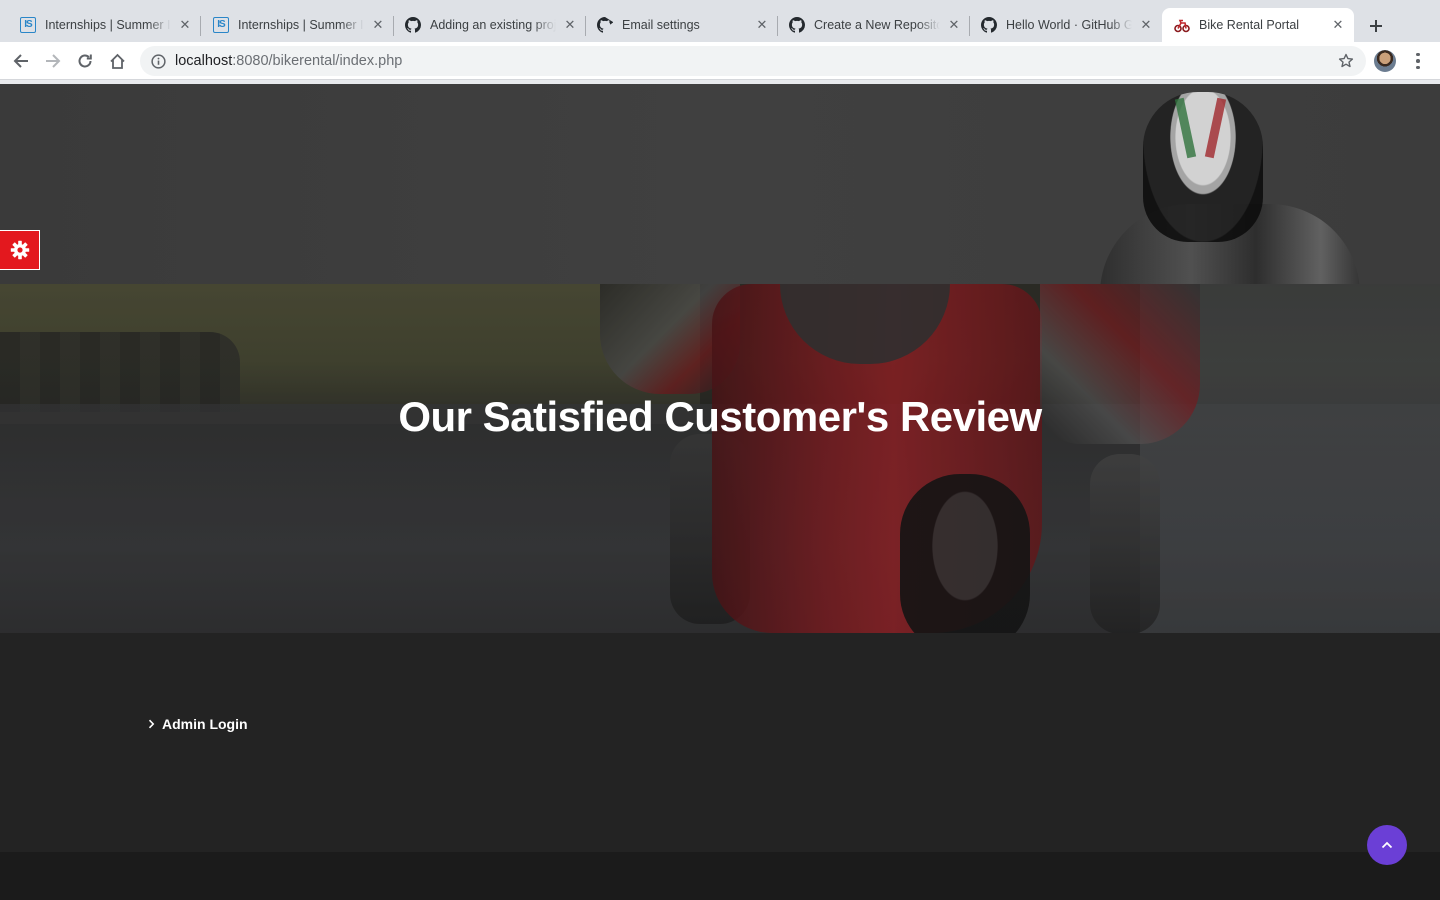 This screenshot has height=900, width=1440. I want to click on url-path: :8080/bikerental/index.php, so click(317, 61).